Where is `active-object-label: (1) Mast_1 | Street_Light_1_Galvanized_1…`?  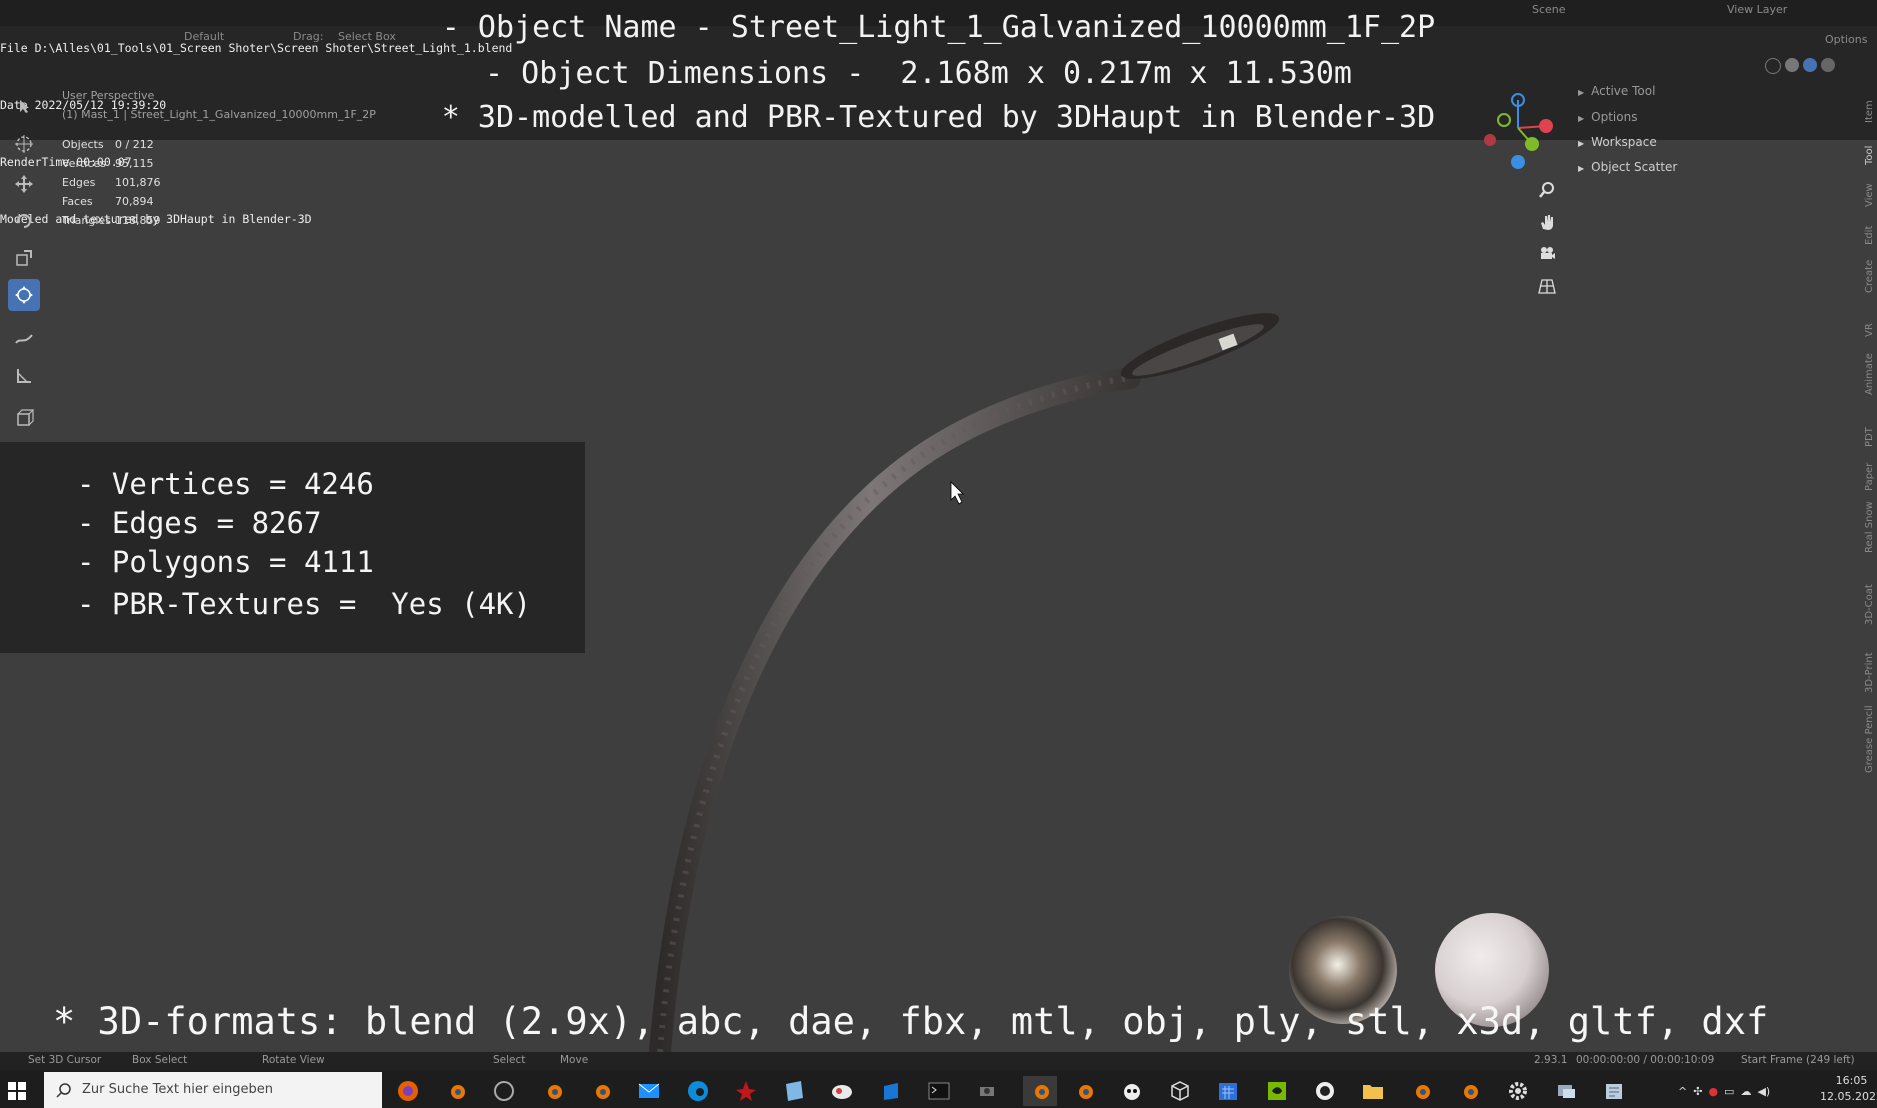
active-object-label: (1) Mast_1 | Street_Light_1_Galvanized_1… is located at coordinates (219, 114).